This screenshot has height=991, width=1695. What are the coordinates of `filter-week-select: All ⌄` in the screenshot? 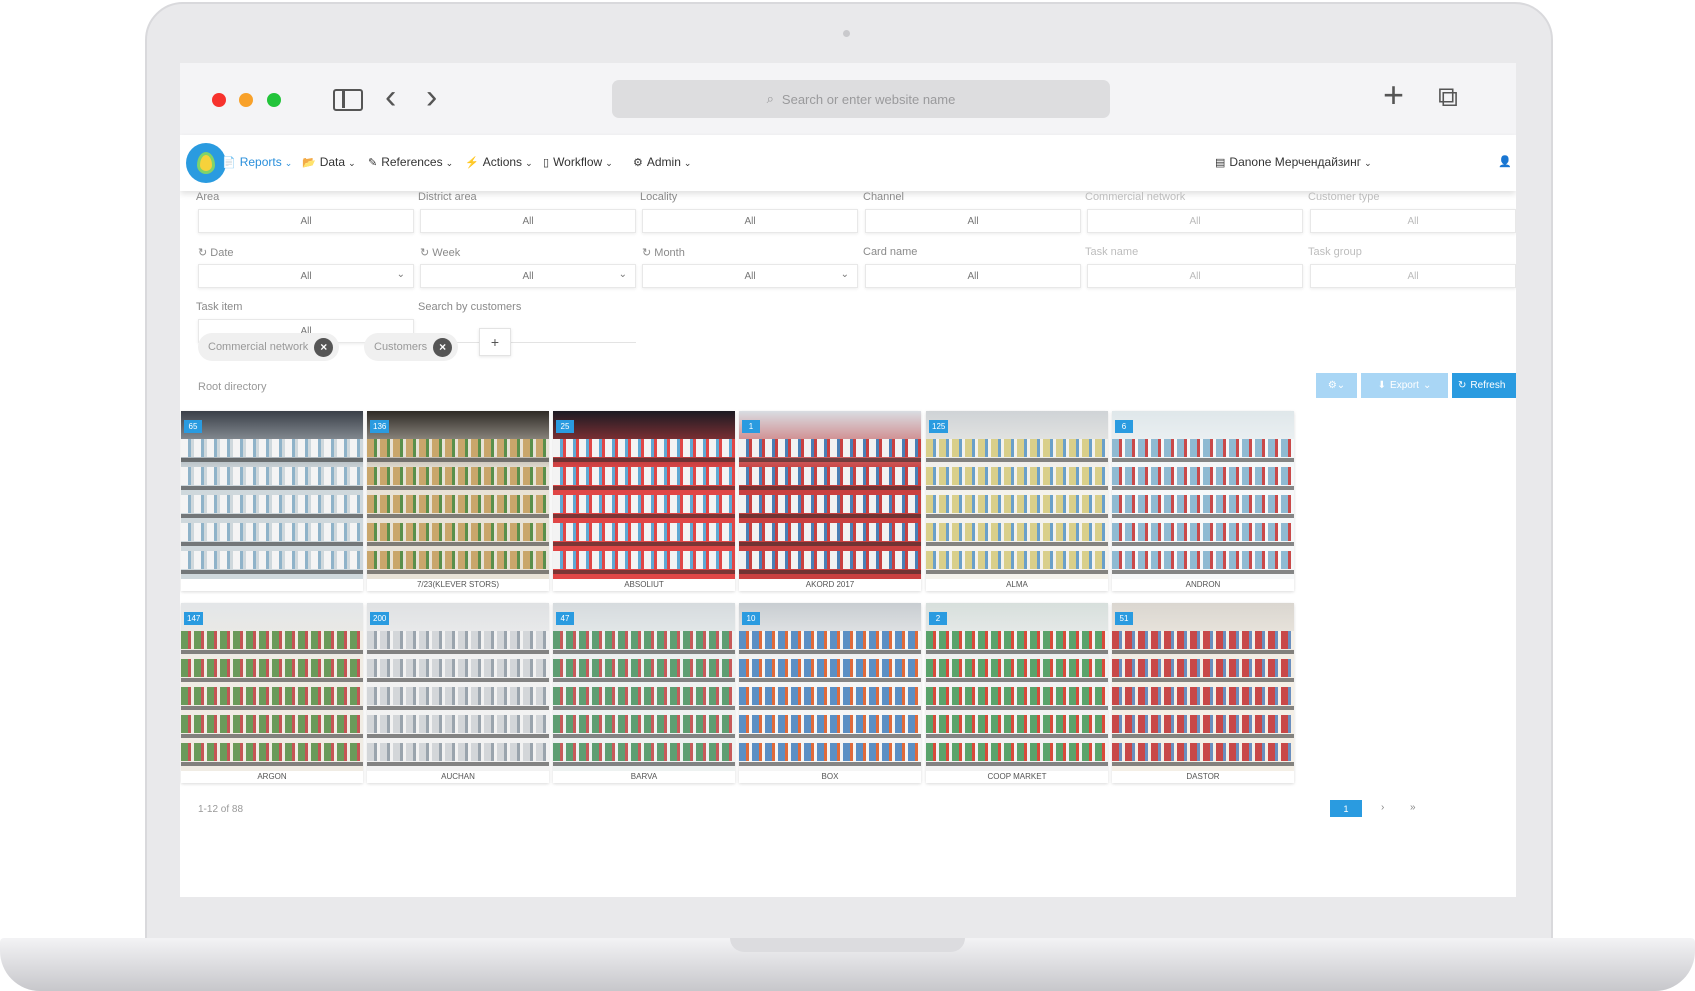 It's located at (528, 276).